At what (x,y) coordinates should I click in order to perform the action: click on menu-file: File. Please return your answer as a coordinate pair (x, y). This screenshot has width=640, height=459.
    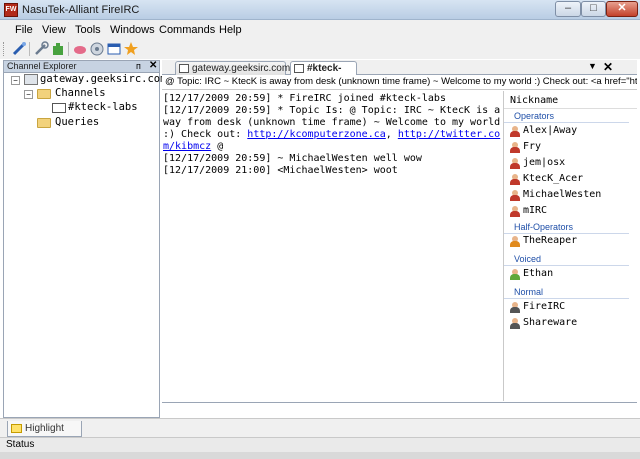
    Looking at the image, I should click on (24, 30).